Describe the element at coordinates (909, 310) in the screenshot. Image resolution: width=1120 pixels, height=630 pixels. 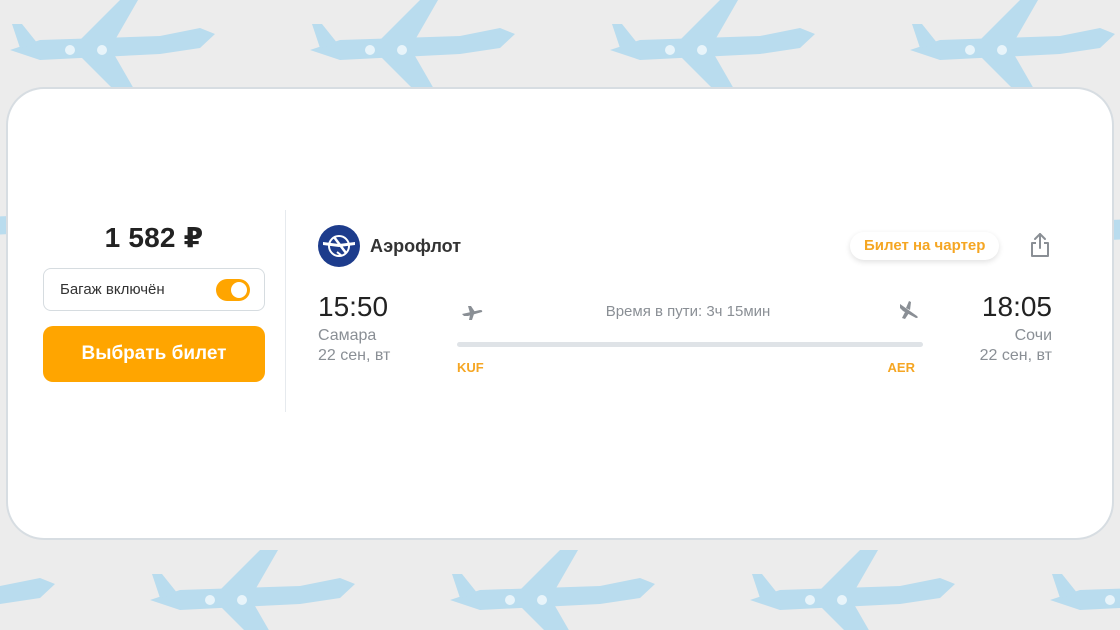
I see `landing-icon` at that location.